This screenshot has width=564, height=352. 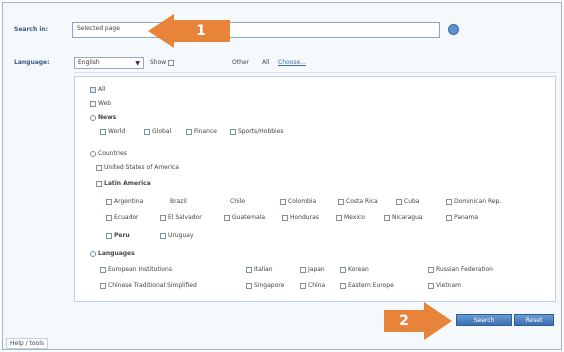 What do you see at coordinates (163, 235) in the screenshot?
I see `latin-r3-1-checkbox` at bounding box center [163, 235].